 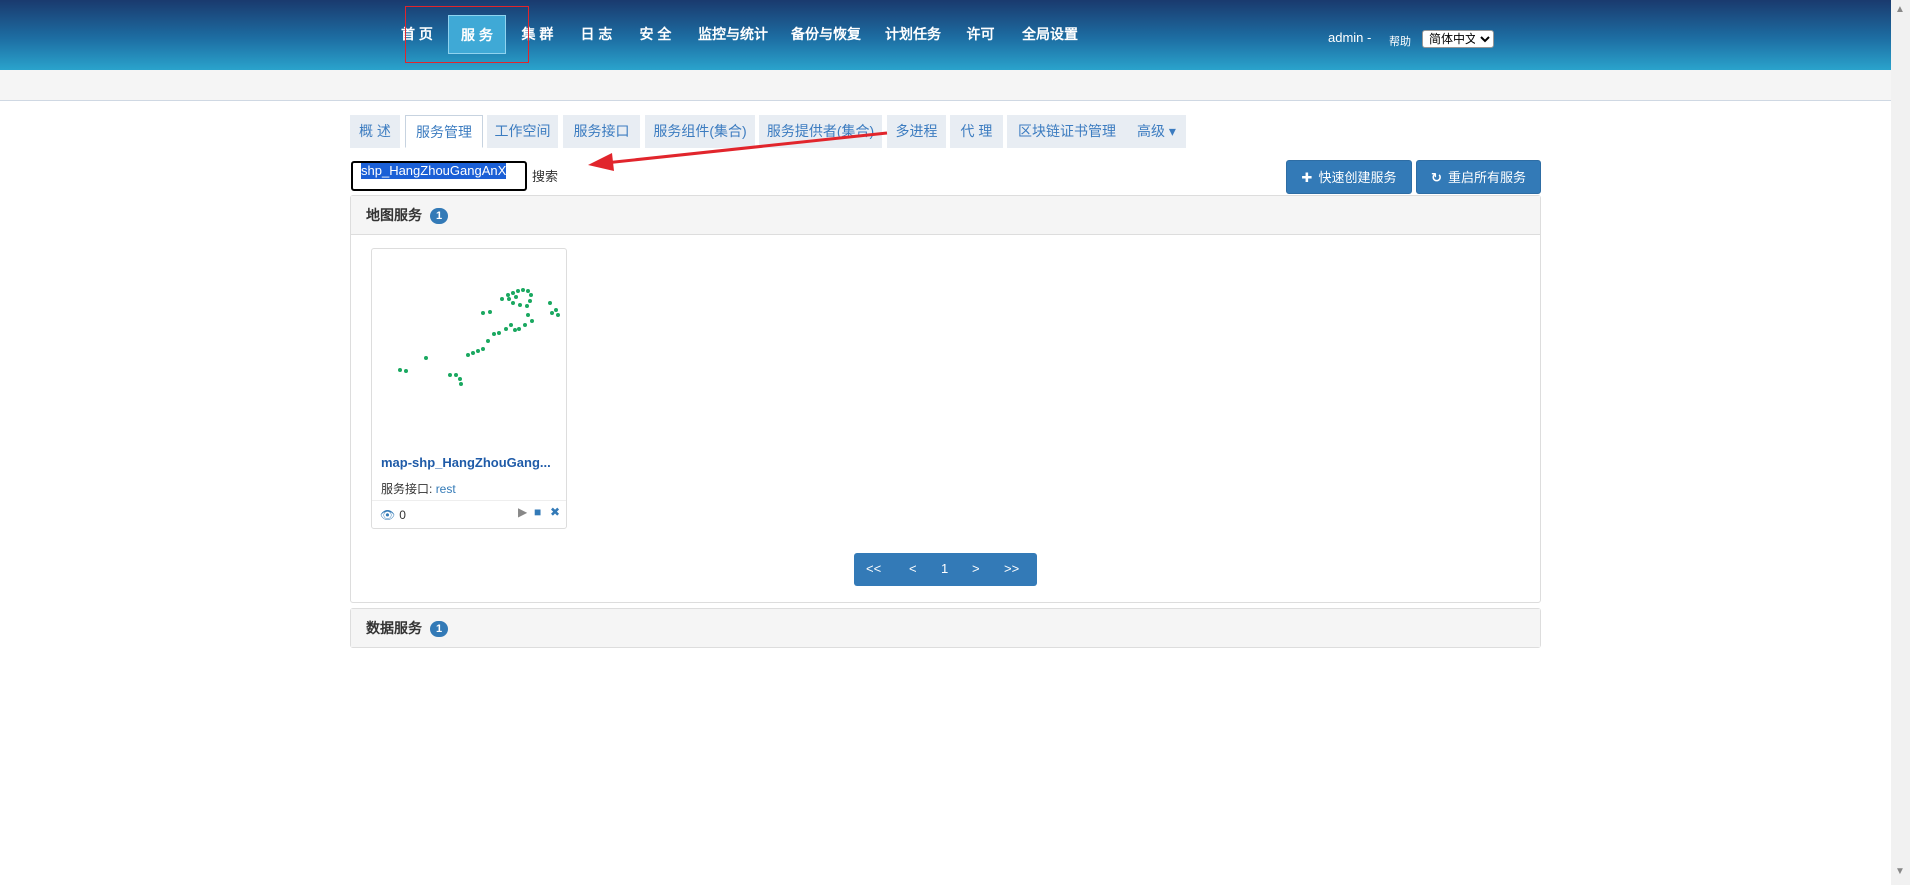 I want to click on service-card-footer: 👁 0 ▶ ■ ✖, so click(x=469, y=514).